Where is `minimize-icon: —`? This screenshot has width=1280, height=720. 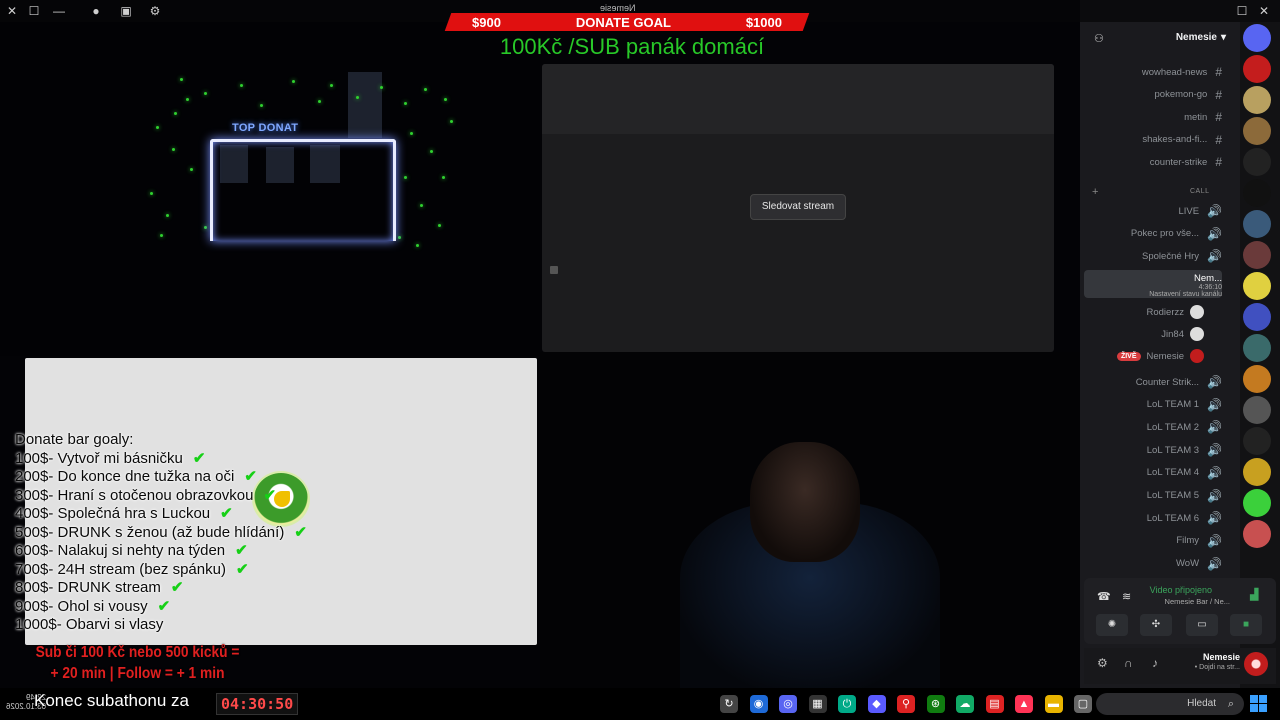 minimize-icon: — is located at coordinates (59, 11).